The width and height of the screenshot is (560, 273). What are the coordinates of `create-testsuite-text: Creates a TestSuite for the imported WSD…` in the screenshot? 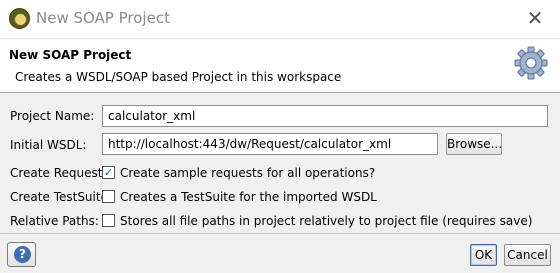 It's located at (248, 197).